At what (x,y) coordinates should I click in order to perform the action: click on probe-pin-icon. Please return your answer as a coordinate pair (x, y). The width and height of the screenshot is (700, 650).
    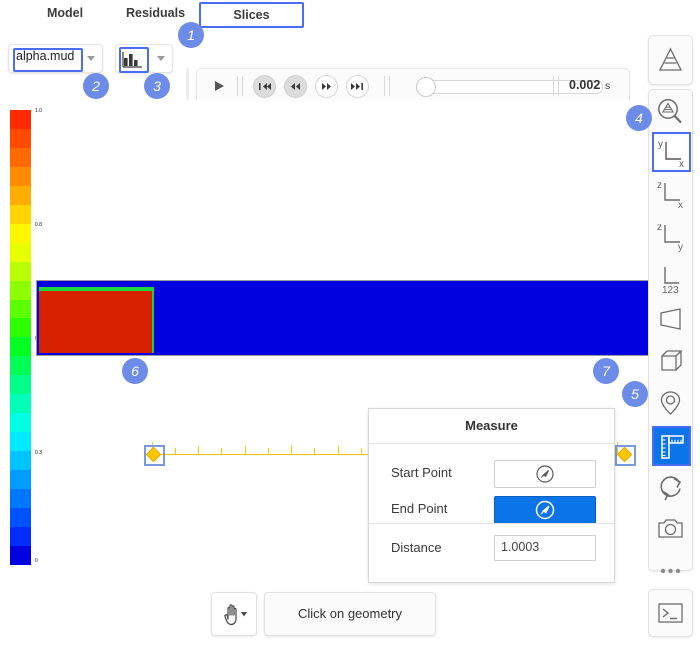
    Looking at the image, I should click on (670, 403).